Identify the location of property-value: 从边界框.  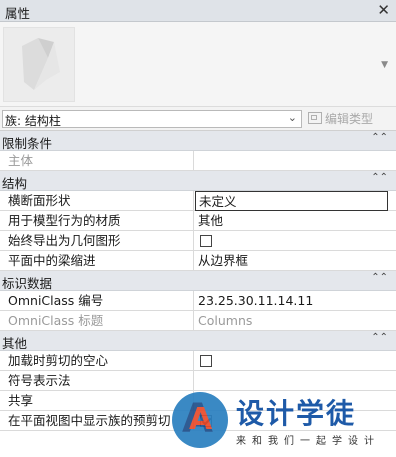
(291, 261).